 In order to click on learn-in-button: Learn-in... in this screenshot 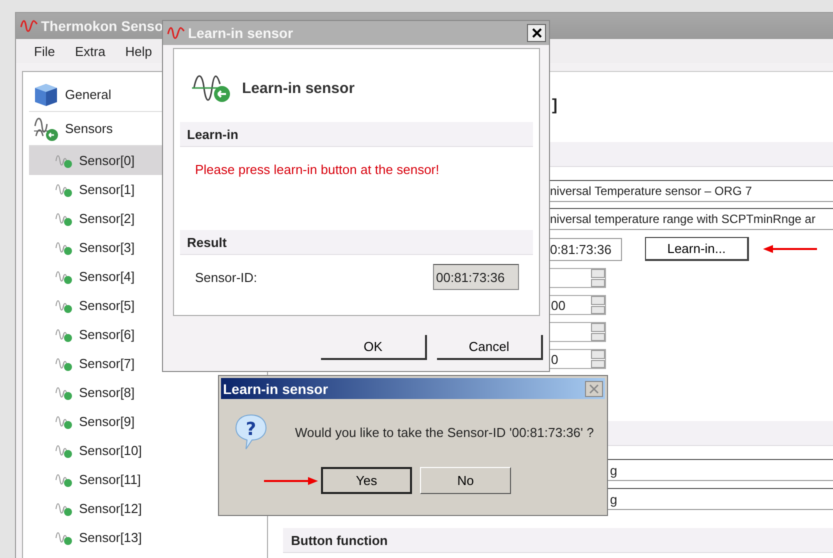, I will do `click(697, 249)`.